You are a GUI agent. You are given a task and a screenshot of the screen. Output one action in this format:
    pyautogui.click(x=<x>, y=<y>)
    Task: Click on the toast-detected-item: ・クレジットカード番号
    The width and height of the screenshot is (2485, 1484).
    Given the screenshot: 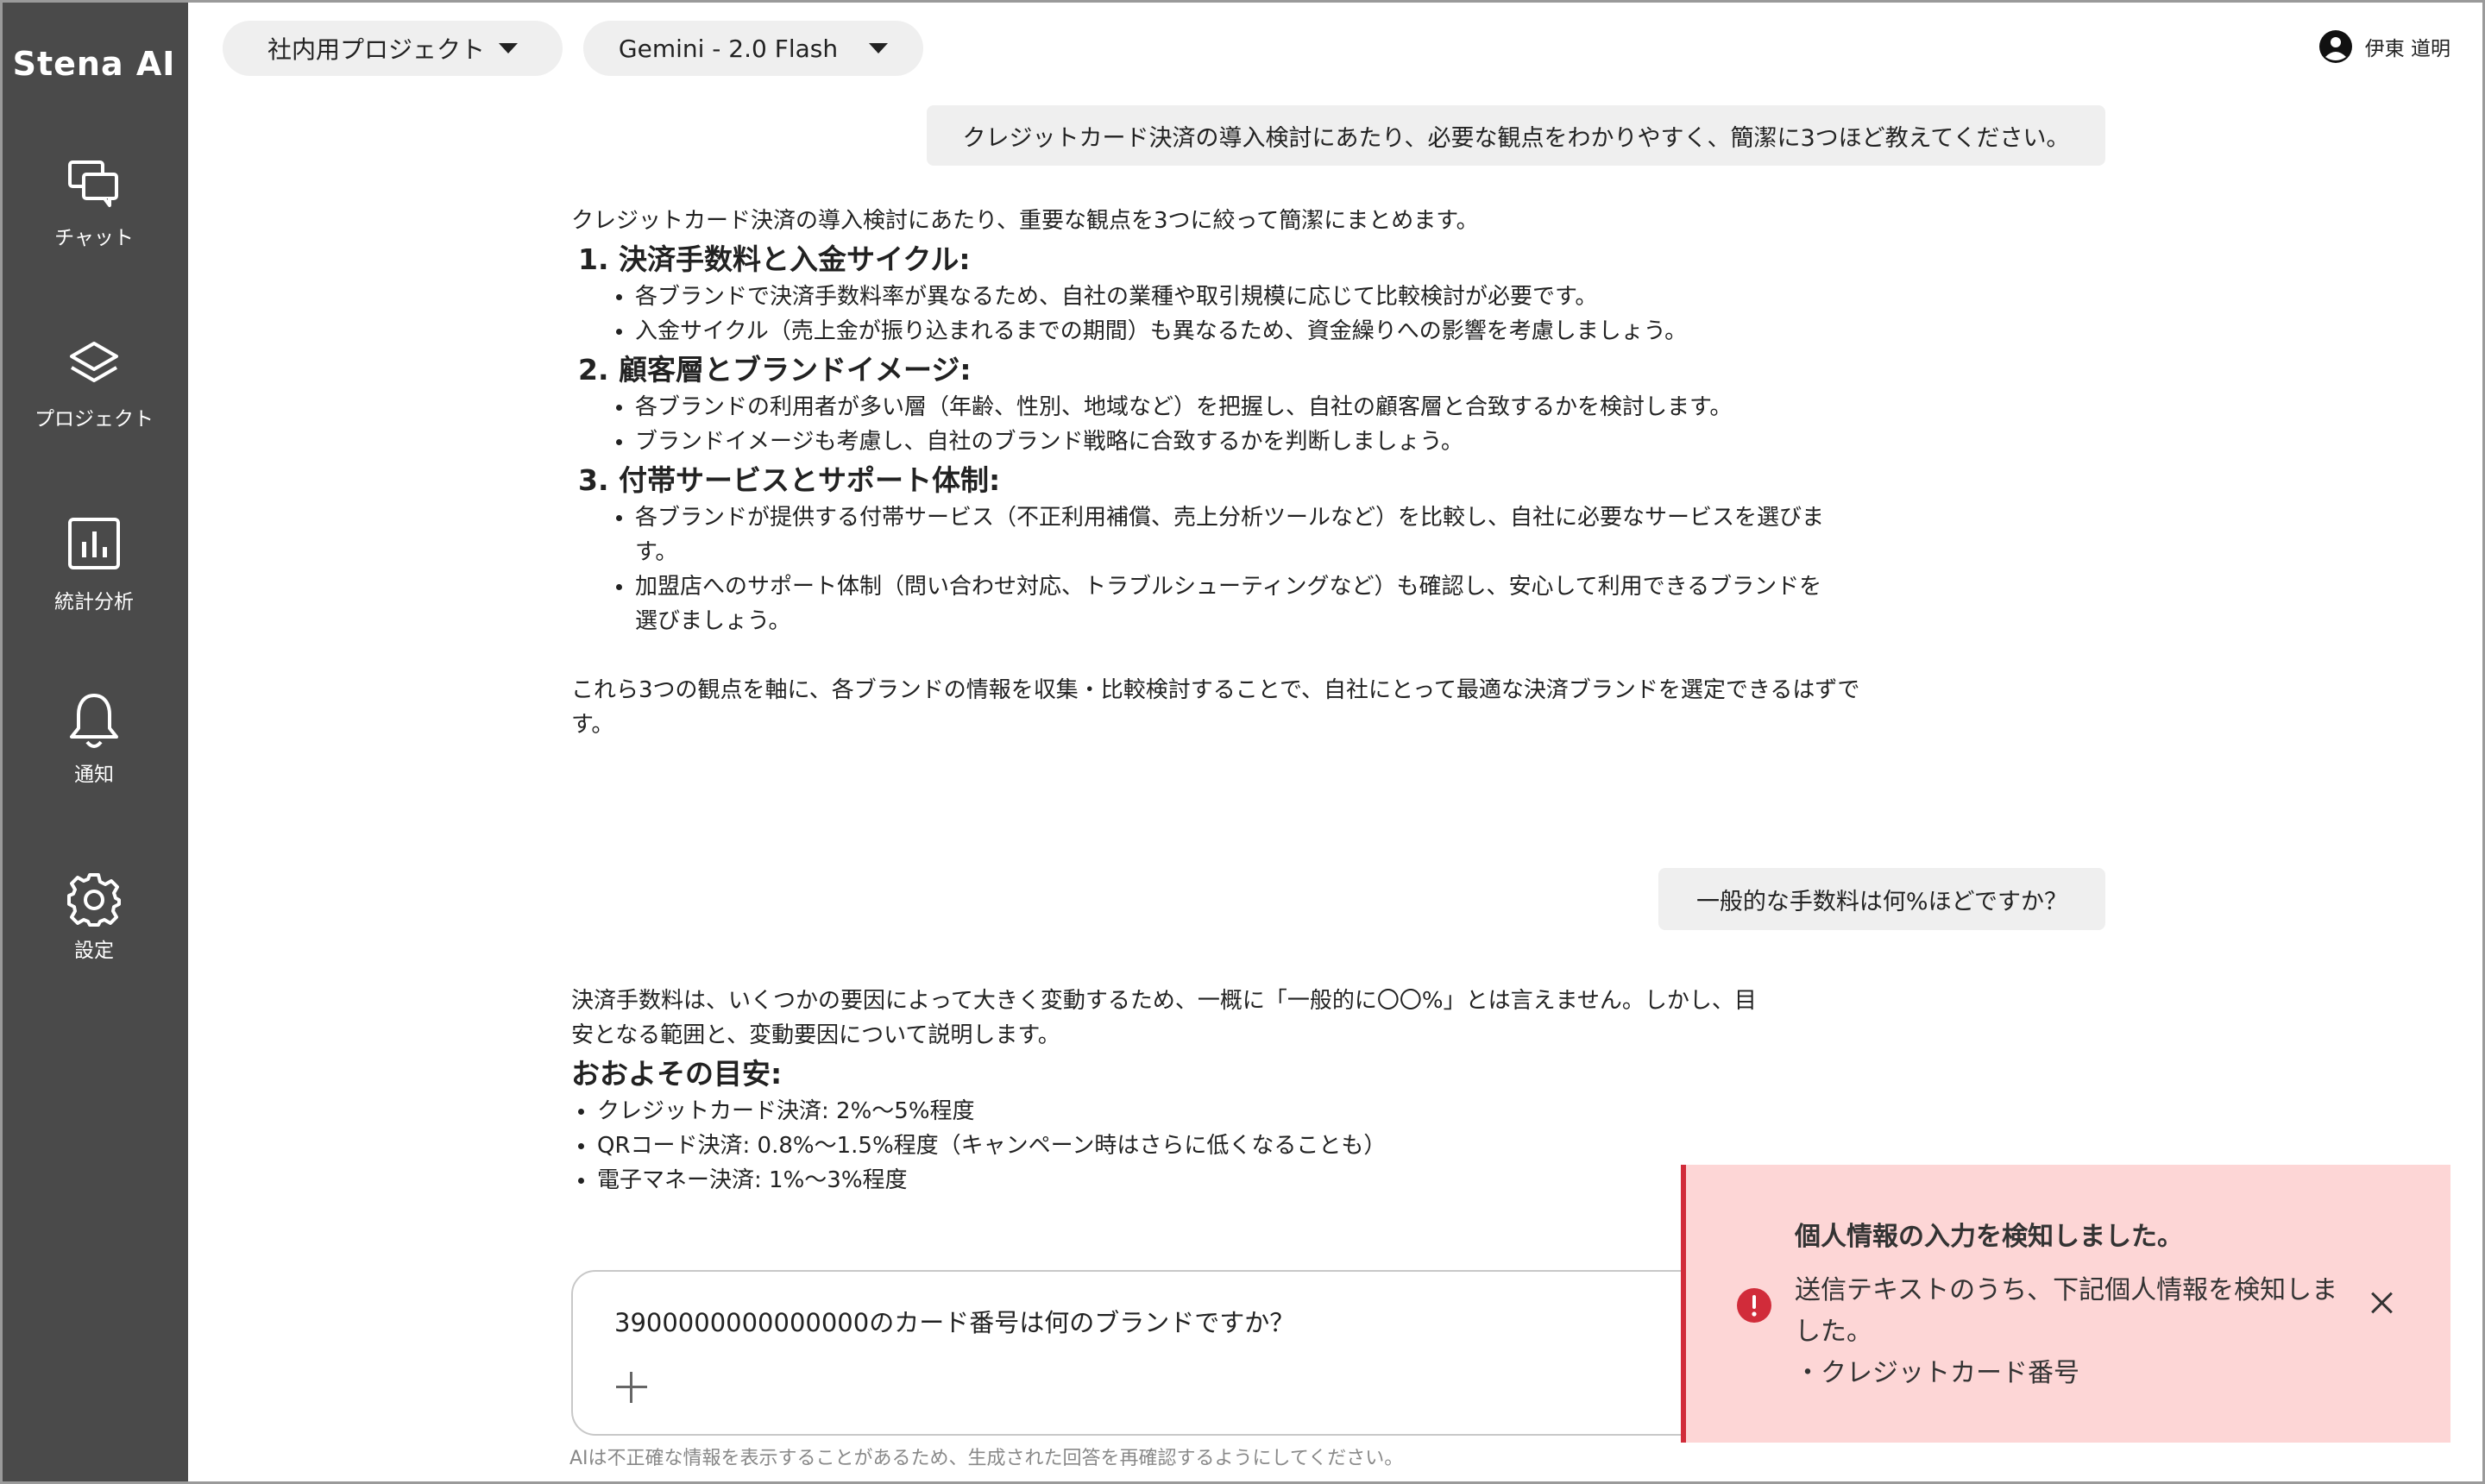 What is the action you would take?
    pyautogui.click(x=1937, y=1373)
    